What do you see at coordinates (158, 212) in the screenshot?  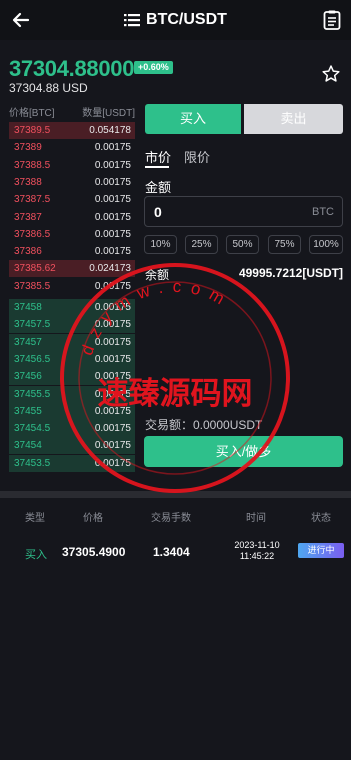 I see `amount-value: 0` at bounding box center [158, 212].